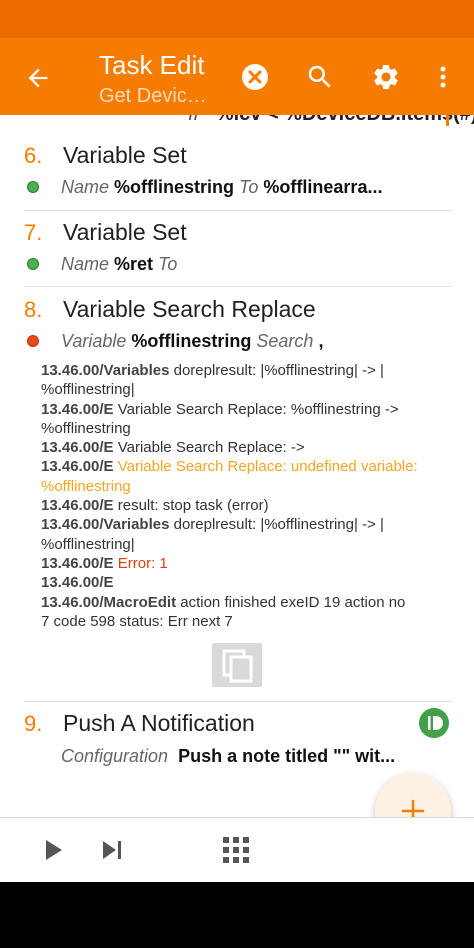 This screenshot has height=948, width=474. What do you see at coordinates (237, 915) in the screenshot?
I see `system-nav-bar` at bounding box center [237, 915].